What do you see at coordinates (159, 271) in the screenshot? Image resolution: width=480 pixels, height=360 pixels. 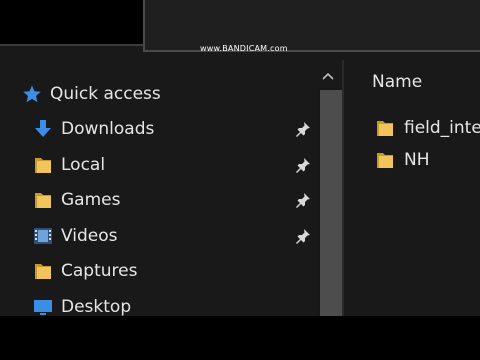 I see `sidebar-item-captures: Captures` at bounding box center [159, 271].